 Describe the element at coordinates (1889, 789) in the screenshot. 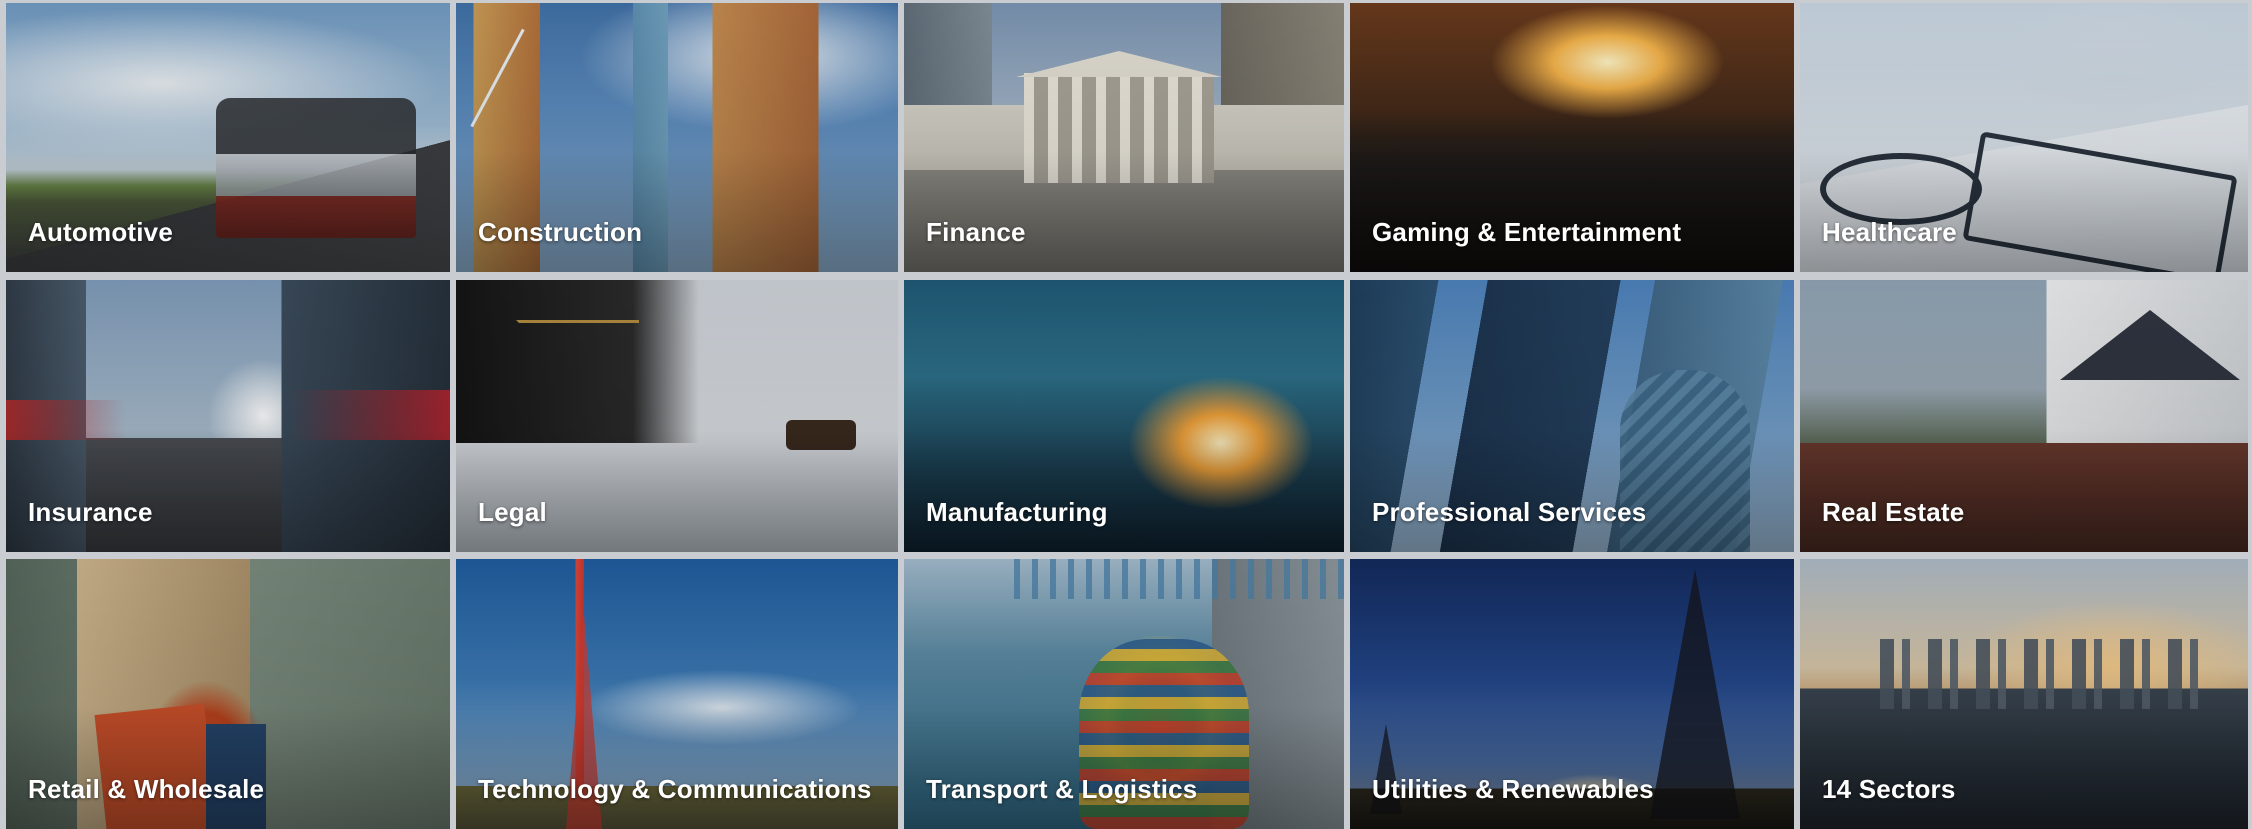

I see `sector-label: 14 Sectors` at that location.